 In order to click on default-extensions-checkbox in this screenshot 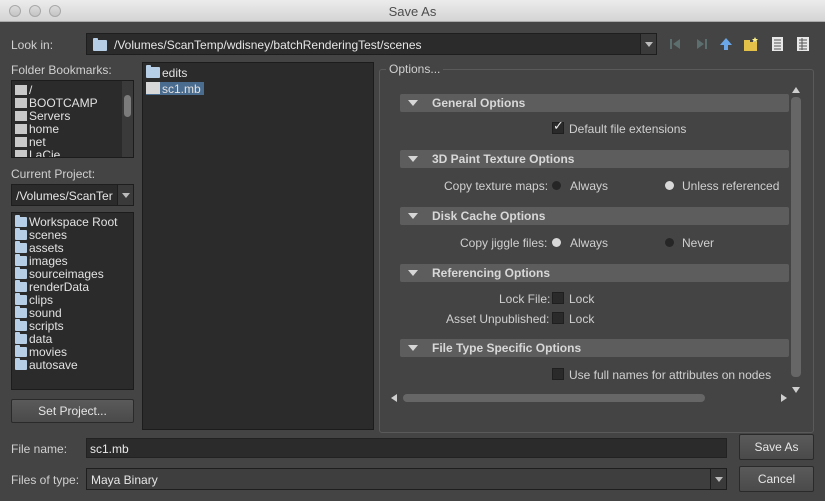, I will do `click(558, 126)`.